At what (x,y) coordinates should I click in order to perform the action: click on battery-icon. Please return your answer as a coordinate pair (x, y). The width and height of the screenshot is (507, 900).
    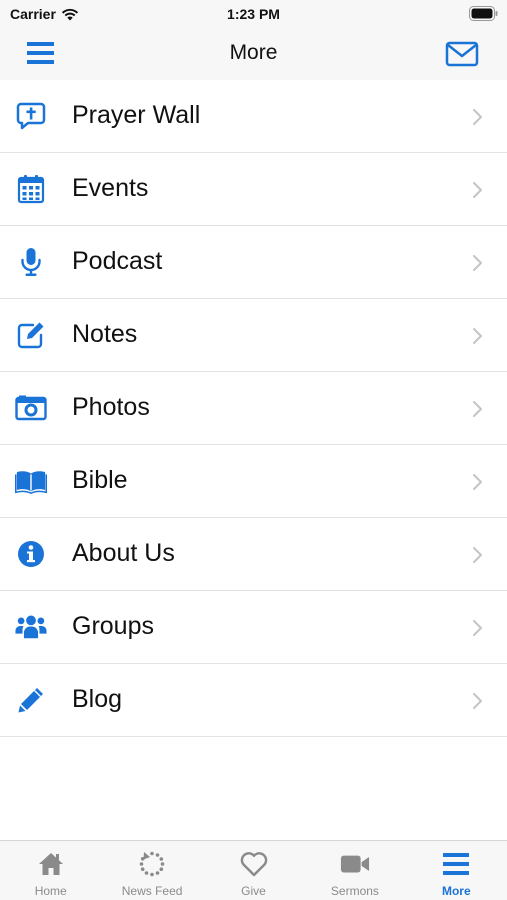
    Looking at the image, I should click on (483, 13).